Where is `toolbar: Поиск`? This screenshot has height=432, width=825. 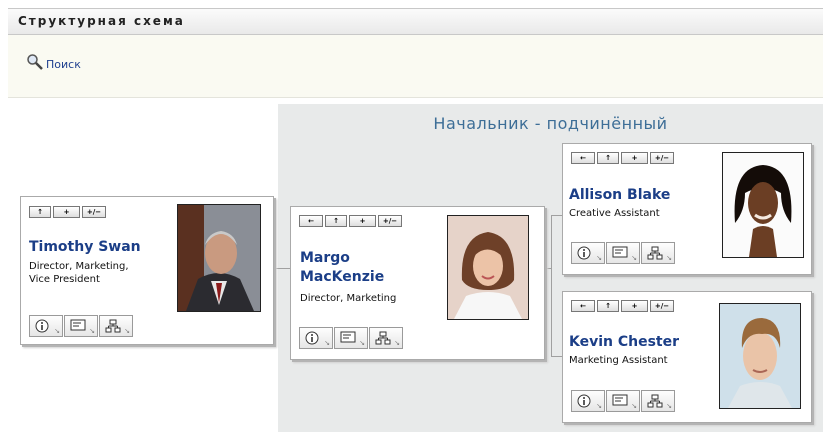
toolbar: Поиск is located at coordinates (415, 66).